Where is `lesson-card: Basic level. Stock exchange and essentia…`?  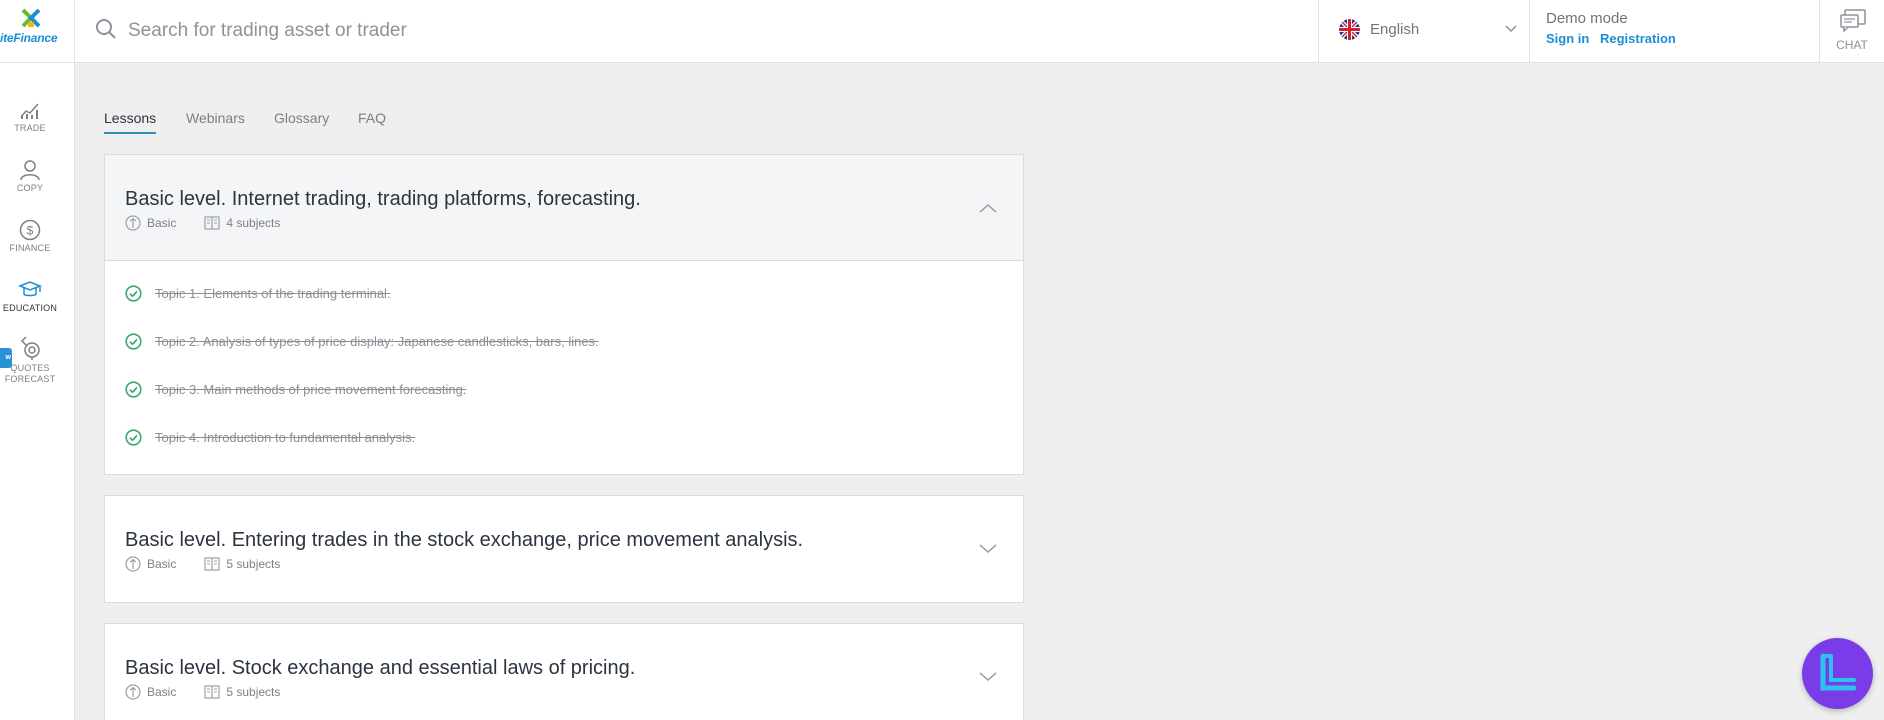 lesson-card: Basic level. Stock exchange and essentia… is located at coordinates (564, 671).